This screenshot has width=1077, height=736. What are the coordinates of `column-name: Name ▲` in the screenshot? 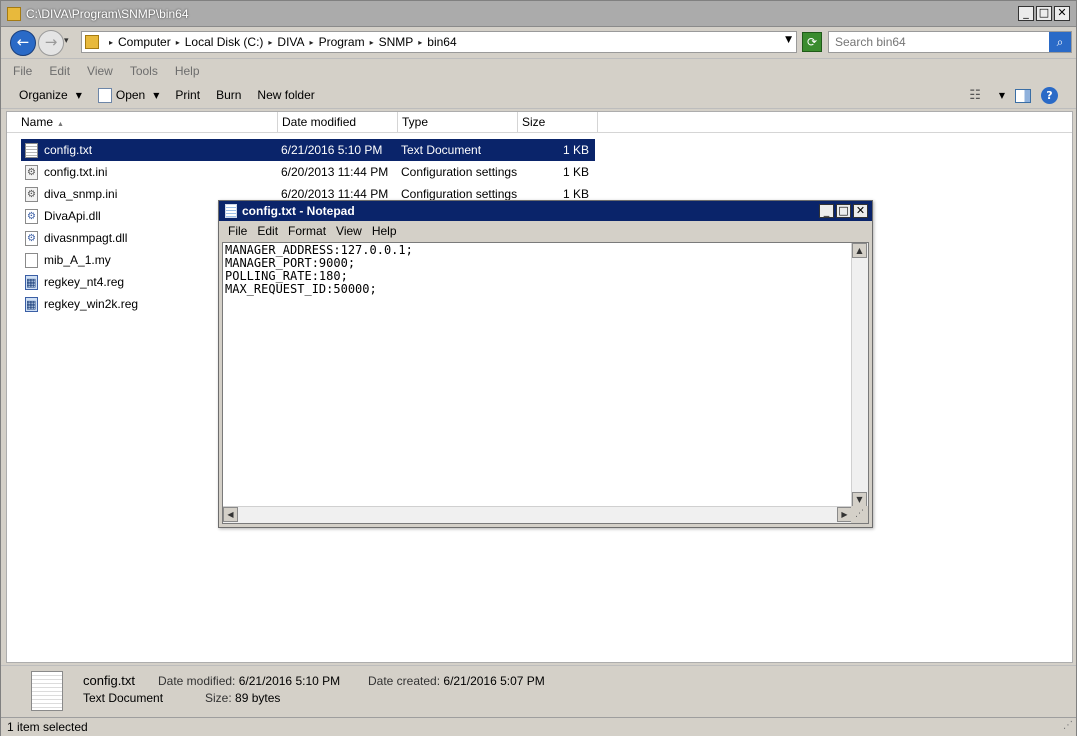 It's located at (142, 122).